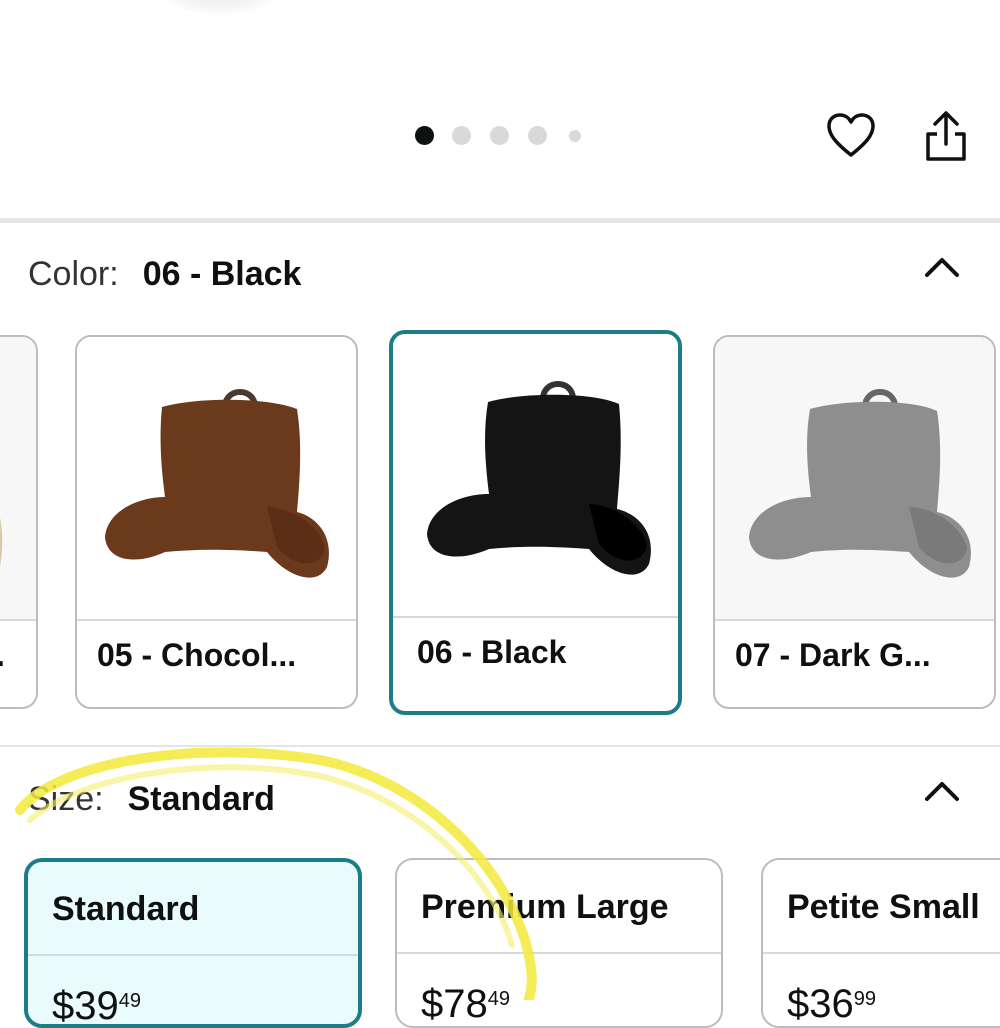 The image size is (1000, 1028). What do you see at coordinates (559, 943) in the screenshot?
I see `size-option-card: Premium Large $7849` at bounding box center [559, 943].